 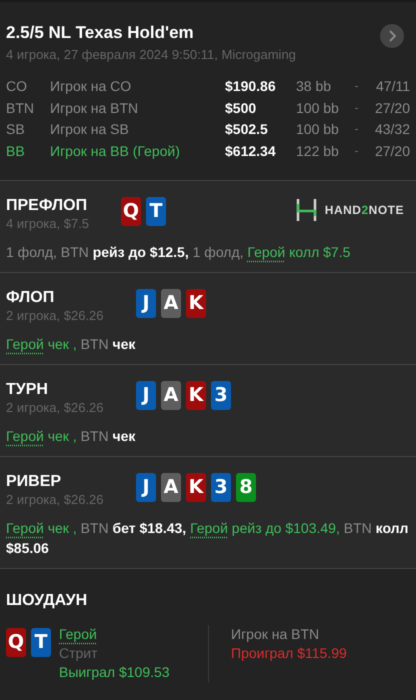 What do you see at coordinates (48, 223) in the screenshot?
I see `street-info: 4 игрока, $7.5` at bounding box center [48, 223].